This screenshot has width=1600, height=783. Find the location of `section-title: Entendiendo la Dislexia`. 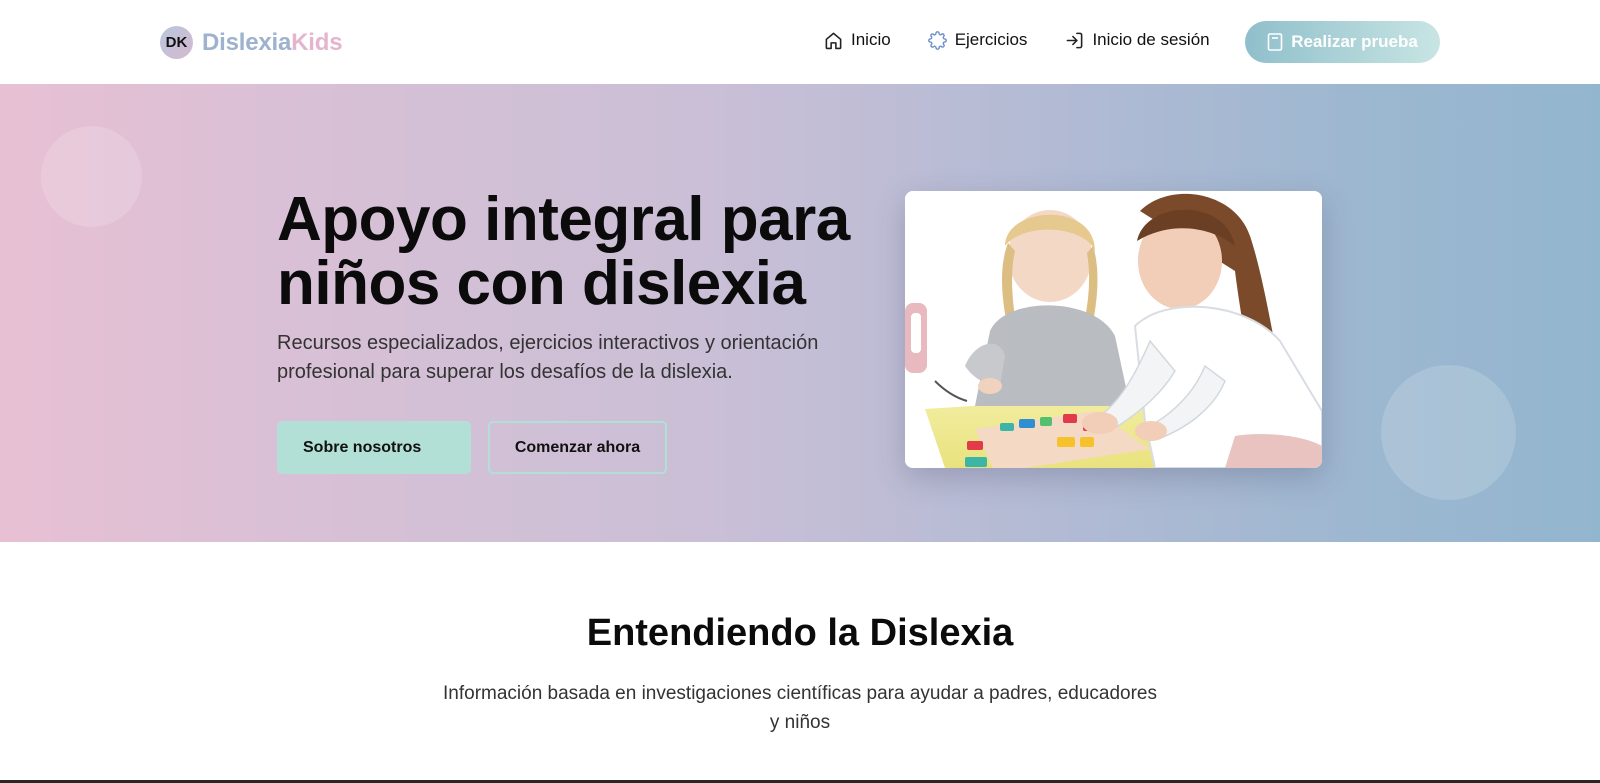

section-title: Entendiendo la Dislexia is located at coordinates (800, 633).